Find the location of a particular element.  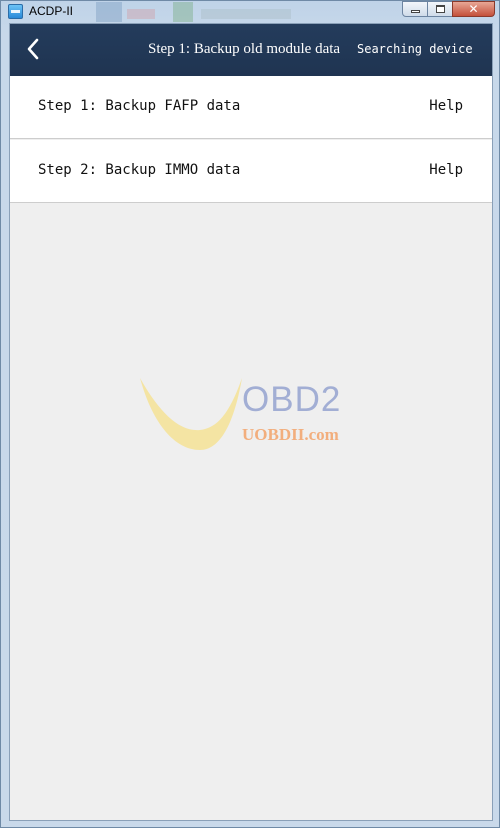

maximize-icon is located at coordinates (440, 9).